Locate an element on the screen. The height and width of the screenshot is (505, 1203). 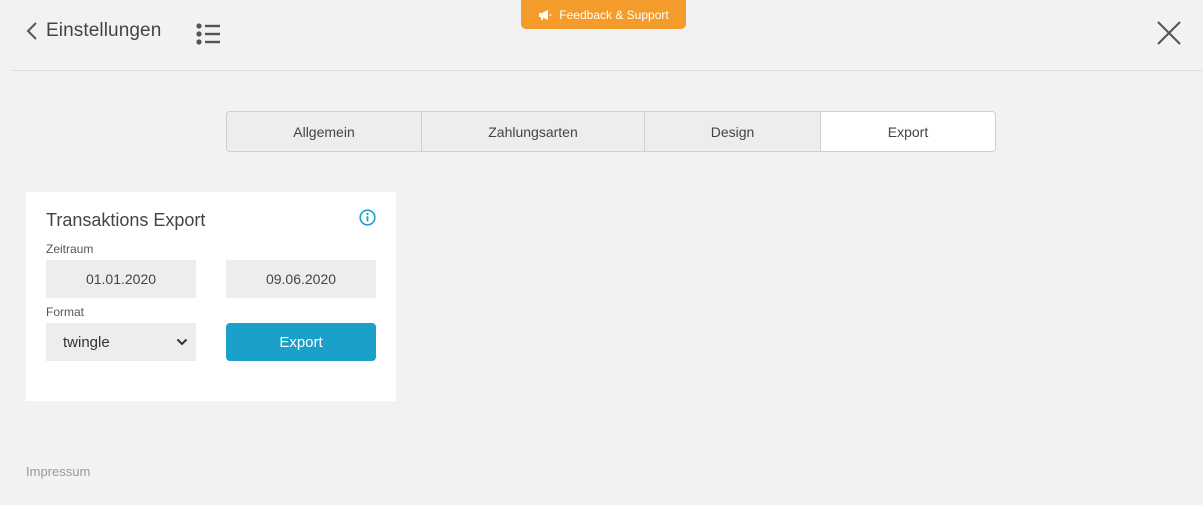
period-label: Zeitraum is located at coordinates (70, 249).